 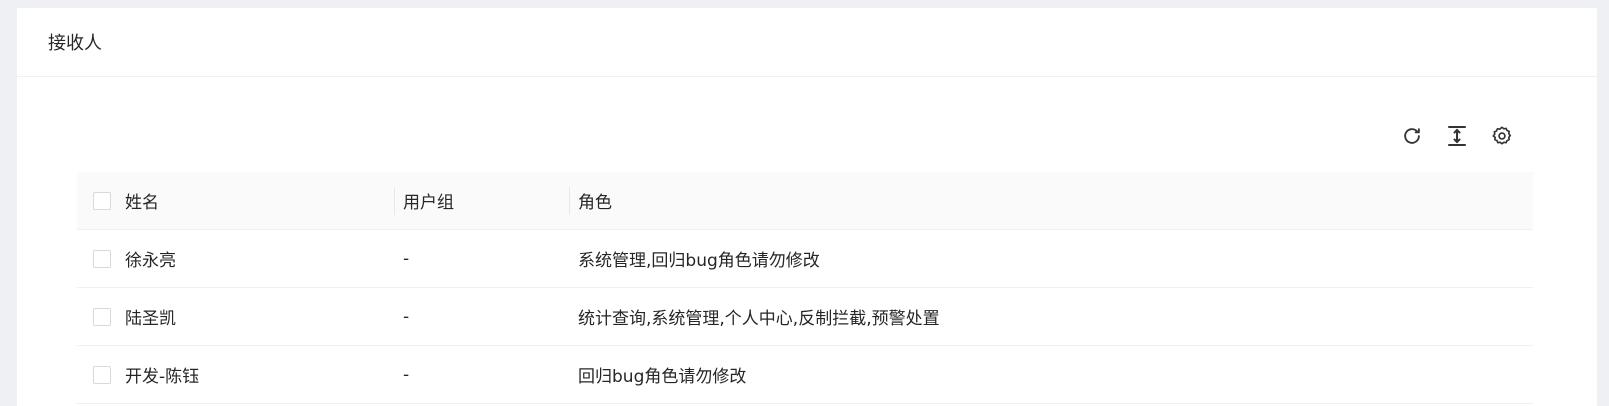 I want to click on column-header-name: 姓名, so click(x=142, y=203).